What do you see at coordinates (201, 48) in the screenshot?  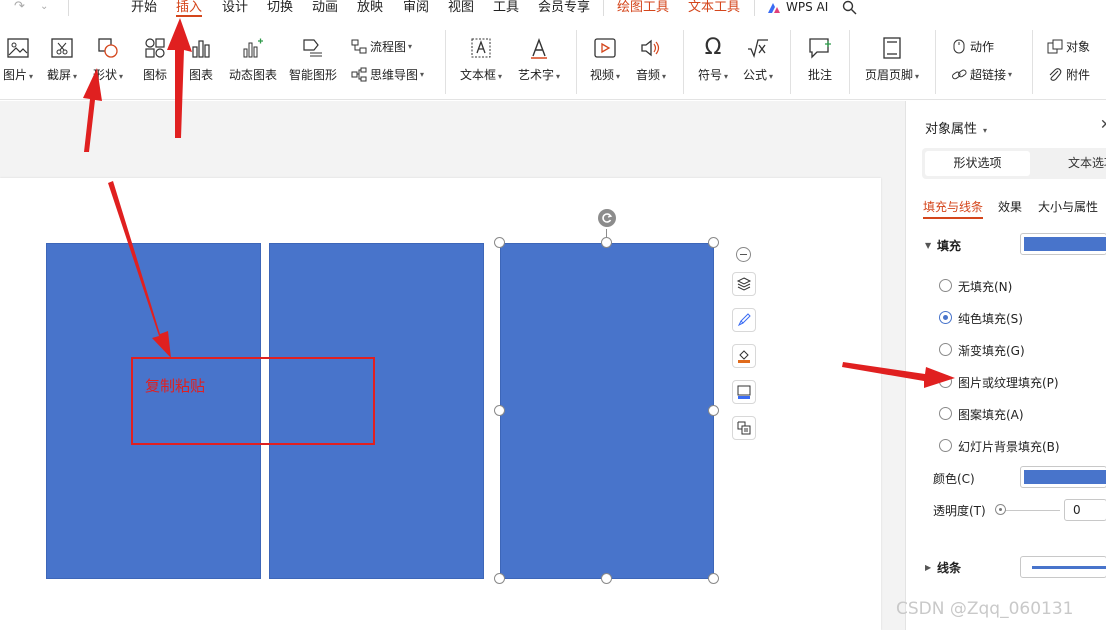 I see `chart-icon` at bounding box center [201, 48].